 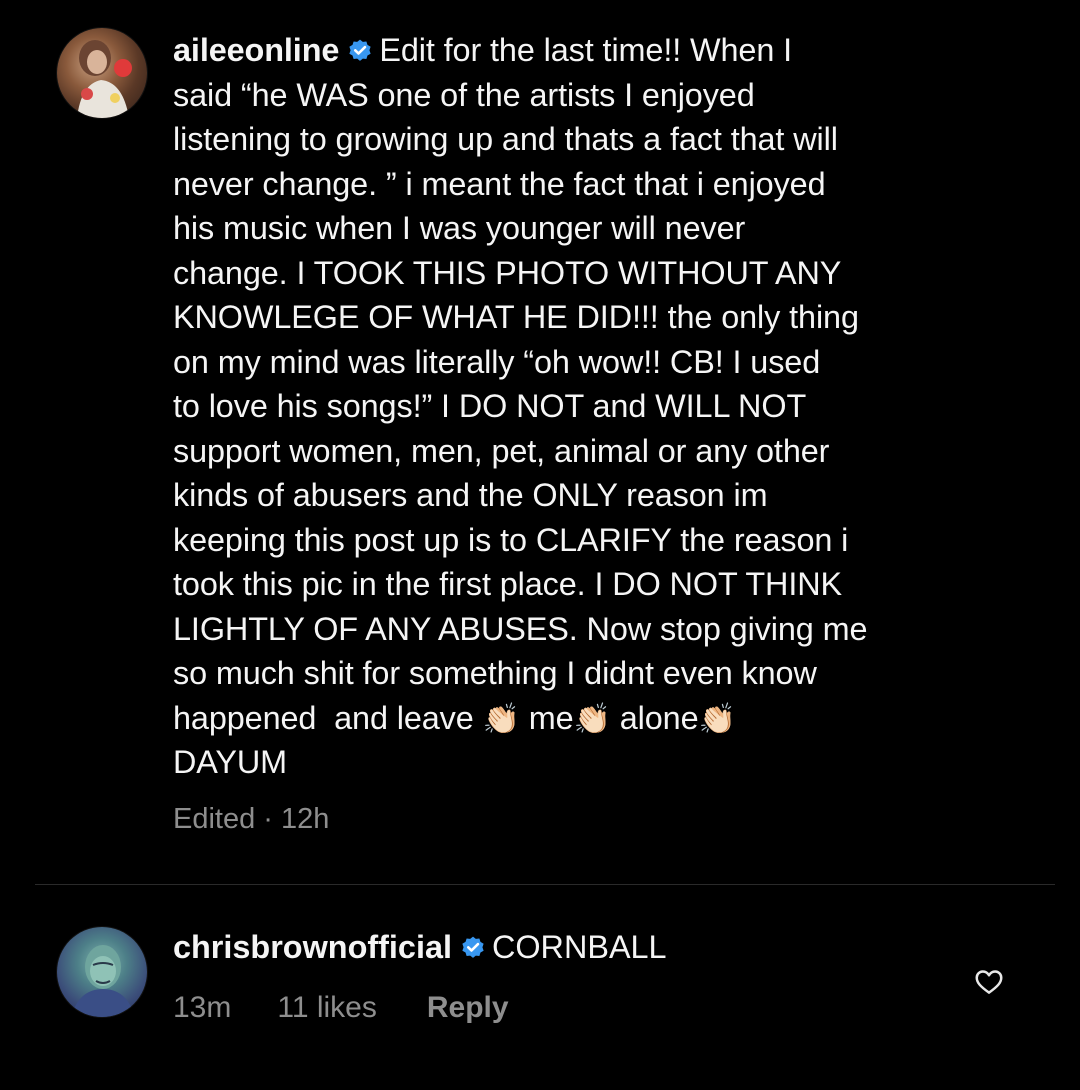 What do you see at coordinates (459, 228) in the screenshot?
I see `comment-line: his music when I was younger will never` at bounding box center [459, 228].